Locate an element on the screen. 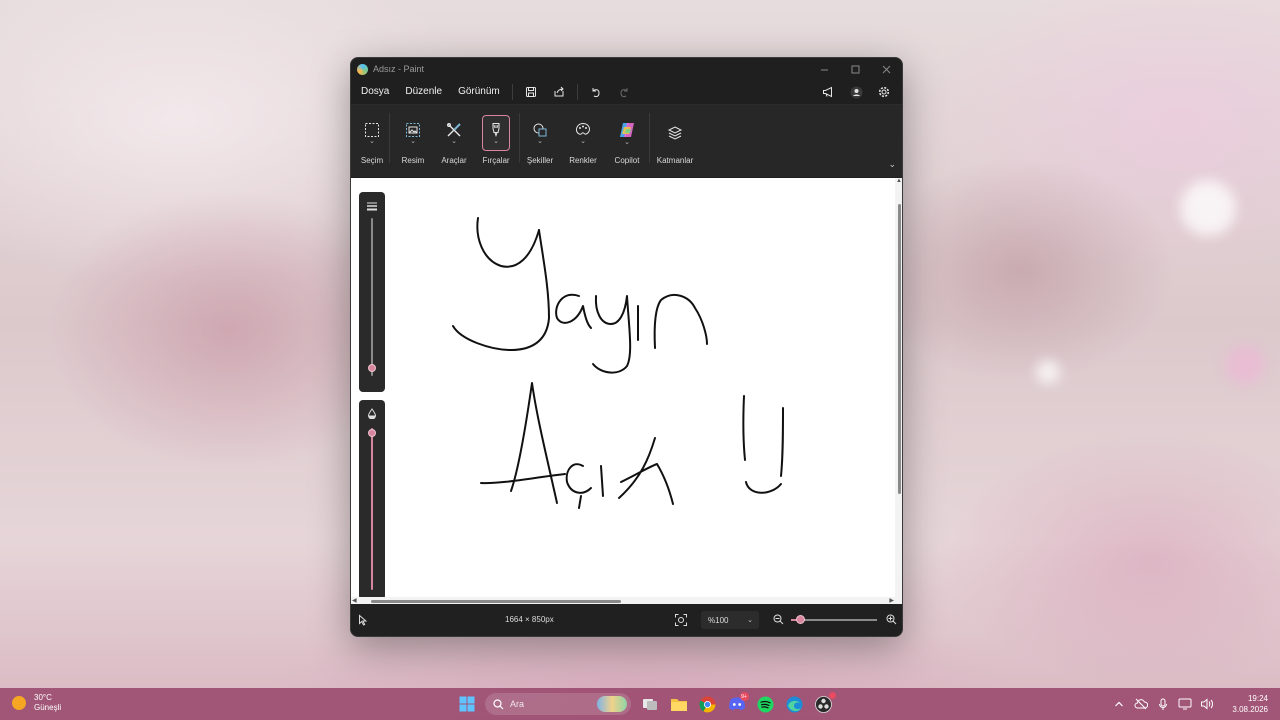  account-button is located at coordinates (856, 92).